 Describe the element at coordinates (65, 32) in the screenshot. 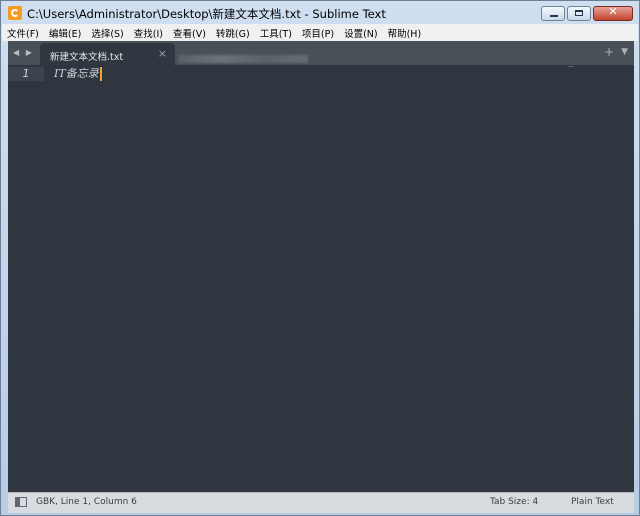

I see `menu-edit: 编辑(E)` at that location.